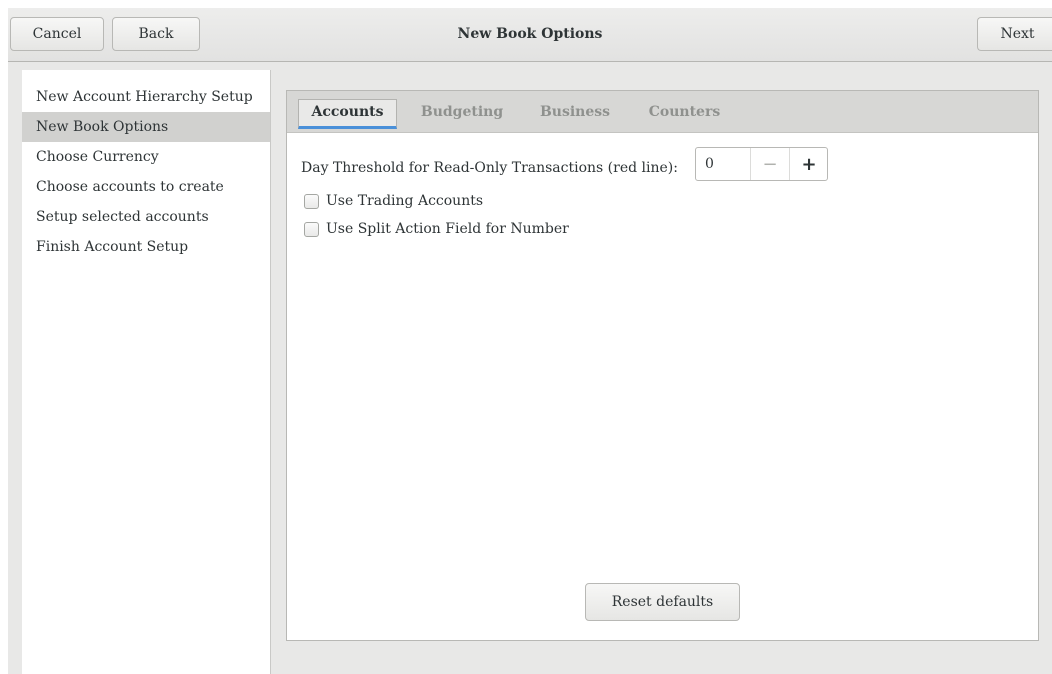 The height and width of the screenshot is (674, 1052). What do you see at coordinates (347, 114) in the screenshot?
I see `tab-accounts: Accounts` at bounding box center [347, 114].